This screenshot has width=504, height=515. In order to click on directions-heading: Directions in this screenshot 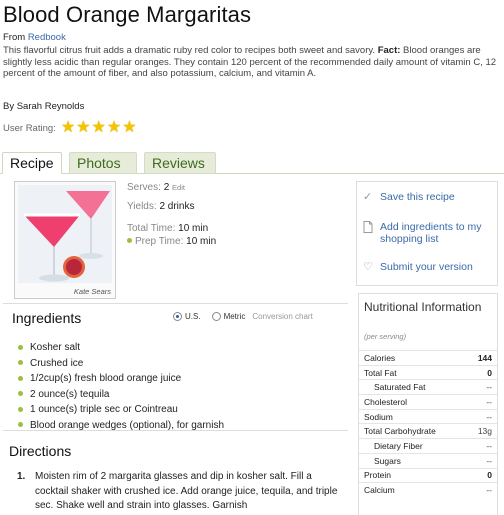, I will do `click(40, 451)`.